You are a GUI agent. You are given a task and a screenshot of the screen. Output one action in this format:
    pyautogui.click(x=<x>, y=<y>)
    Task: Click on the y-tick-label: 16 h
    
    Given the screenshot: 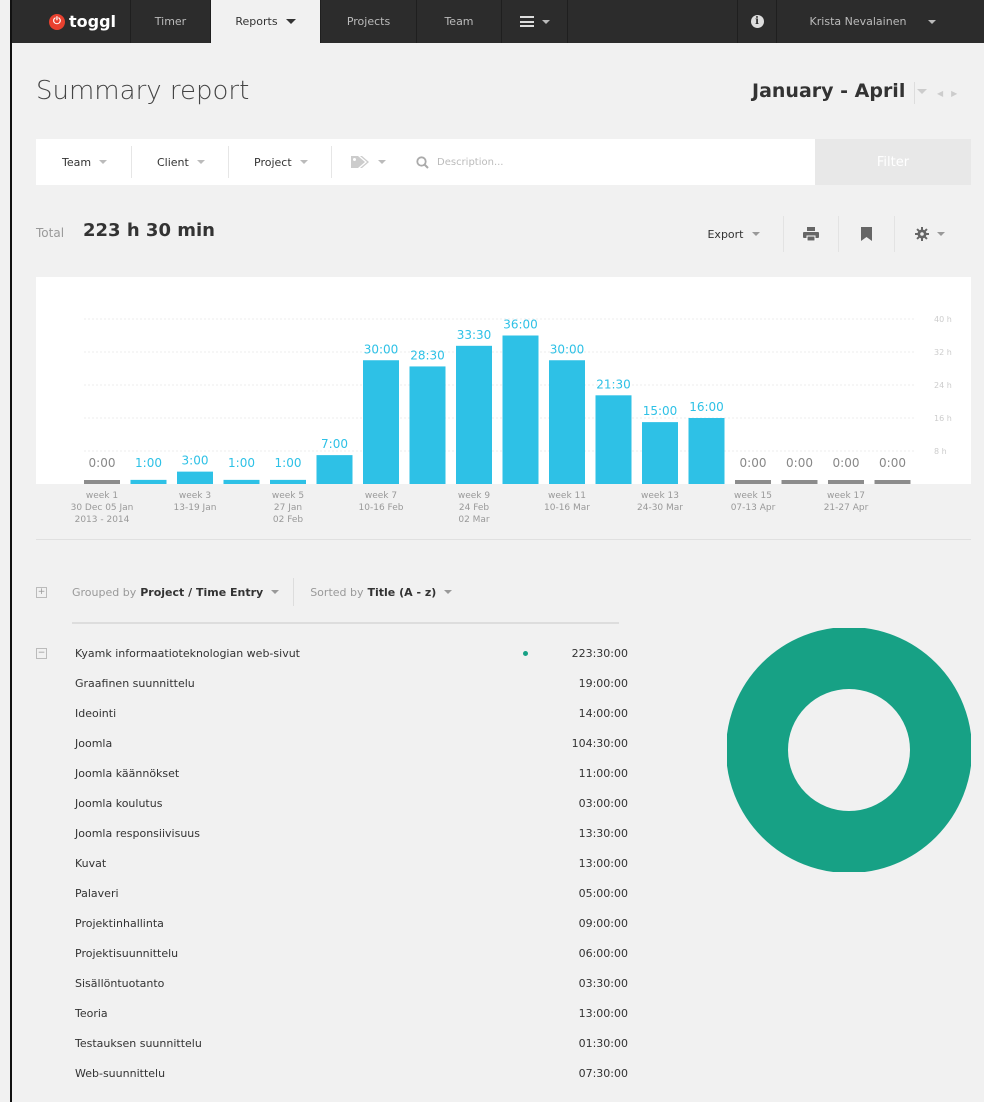 What is the action you would take?
    pyautogui.click(x=943, y=418)
    